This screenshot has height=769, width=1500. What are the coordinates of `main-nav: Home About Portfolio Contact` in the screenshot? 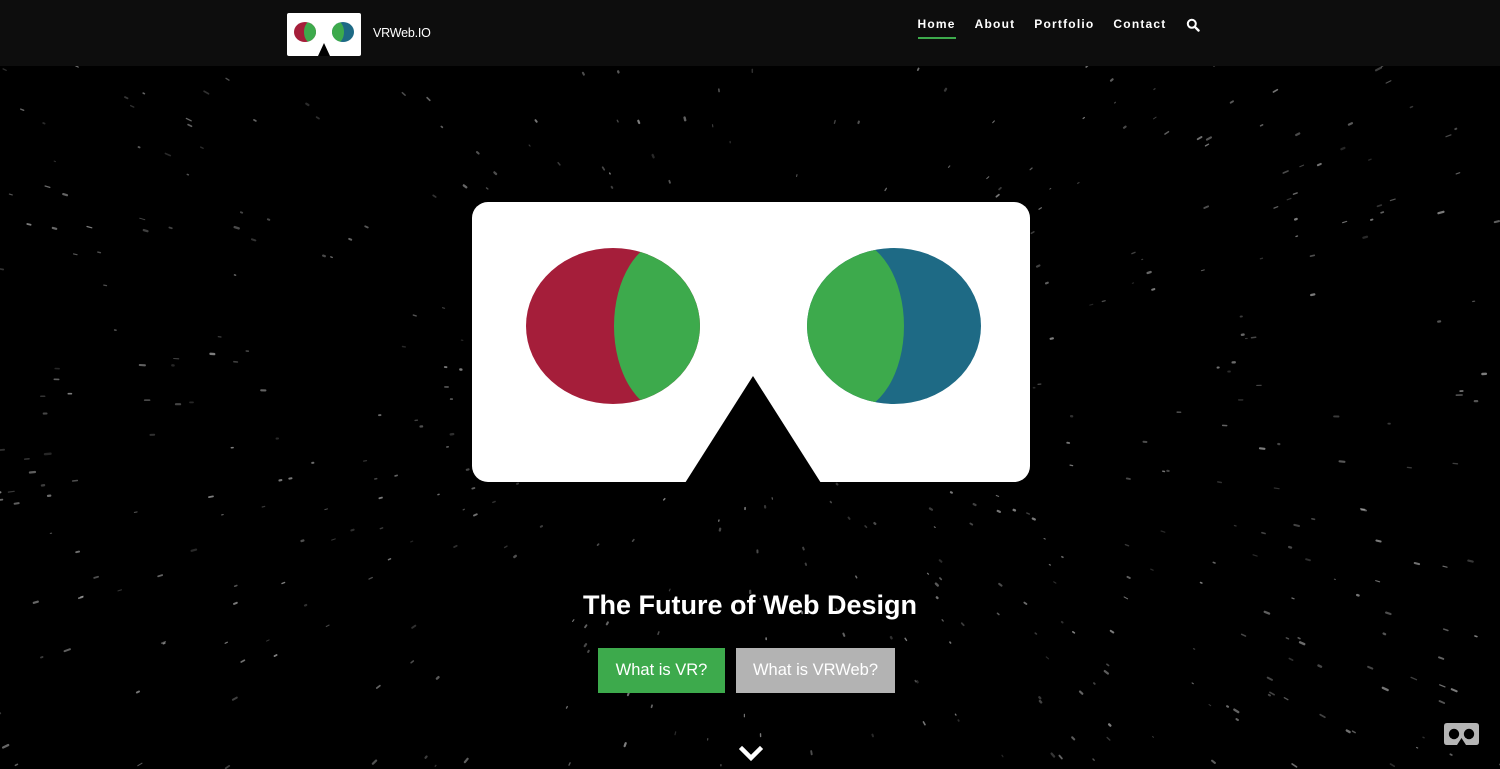 It's located at (1054, 28).